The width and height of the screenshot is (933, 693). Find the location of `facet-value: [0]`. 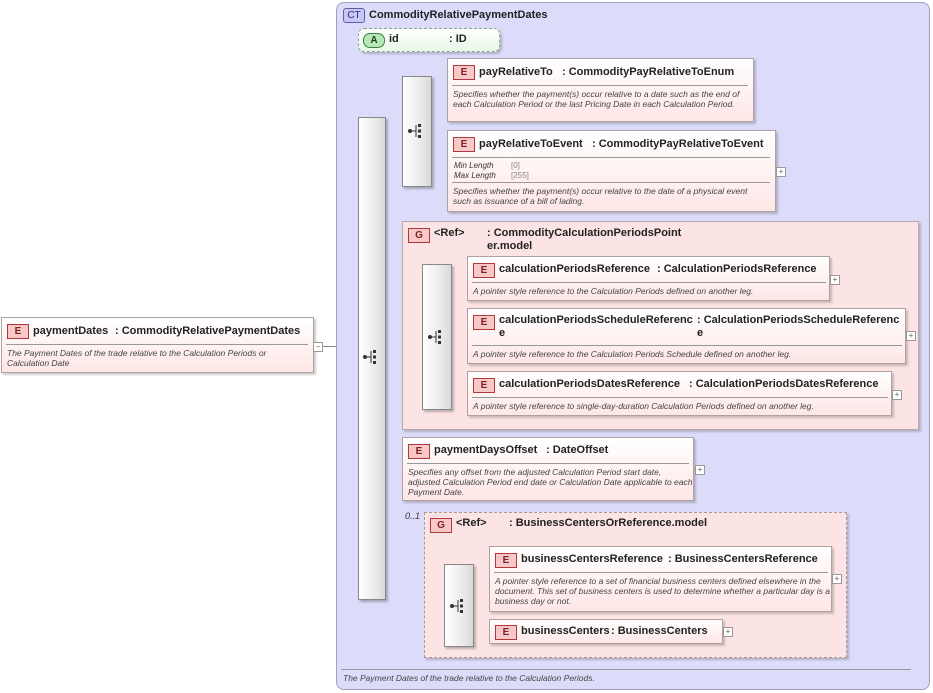

facet-value: [0] is located at coordinates (515, 165).